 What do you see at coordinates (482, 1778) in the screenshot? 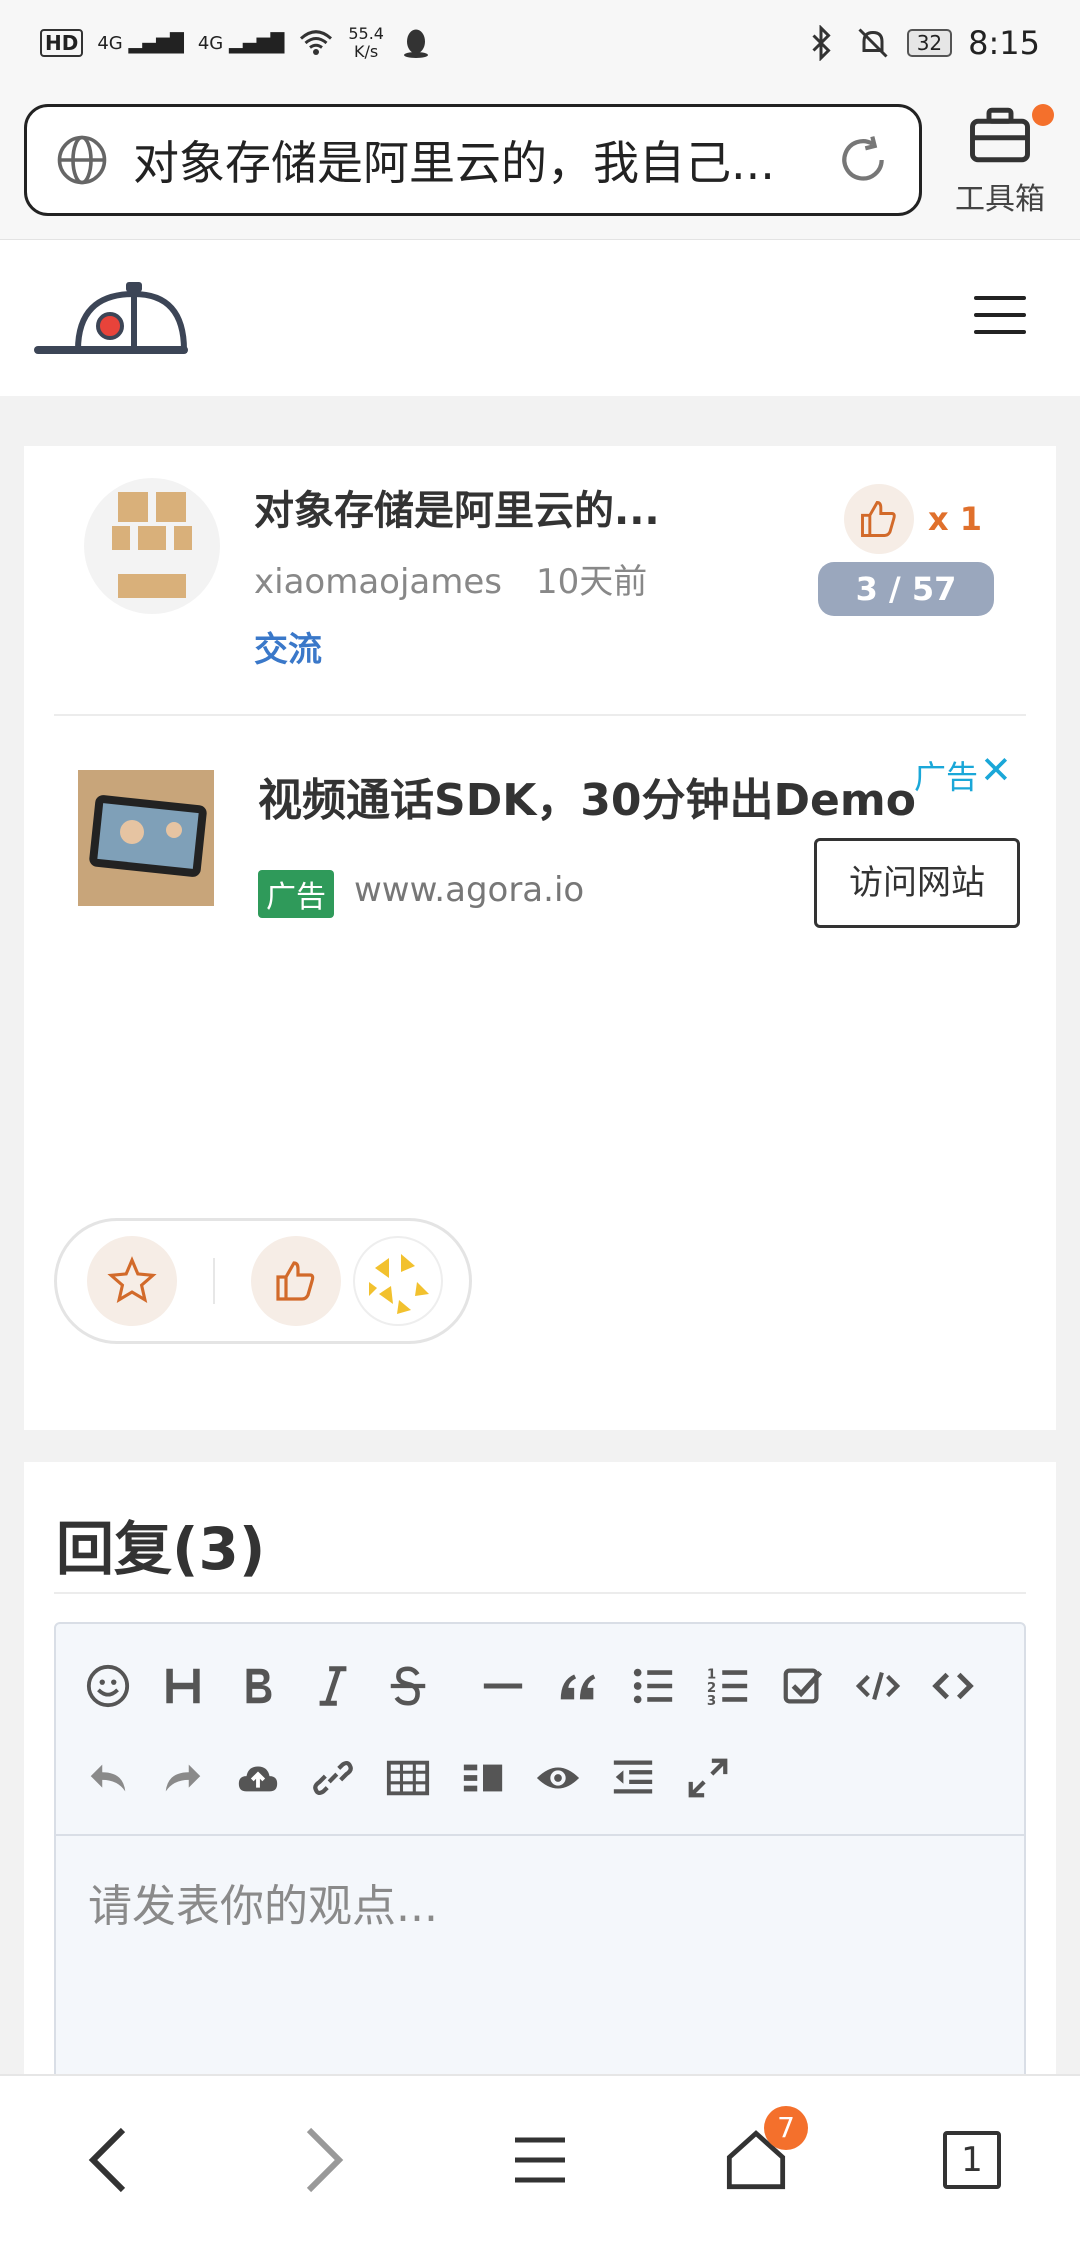
I see `columns-icon` at bounding box center [482, 1778].